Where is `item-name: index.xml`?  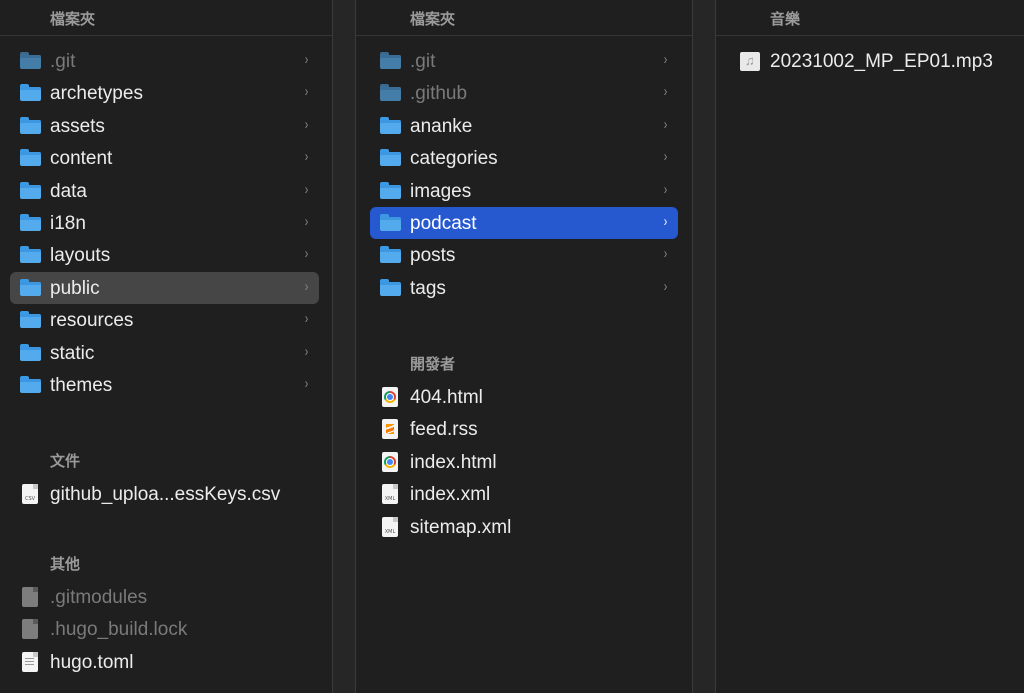
item-name: index.xml is located at coordinates (450, 495).